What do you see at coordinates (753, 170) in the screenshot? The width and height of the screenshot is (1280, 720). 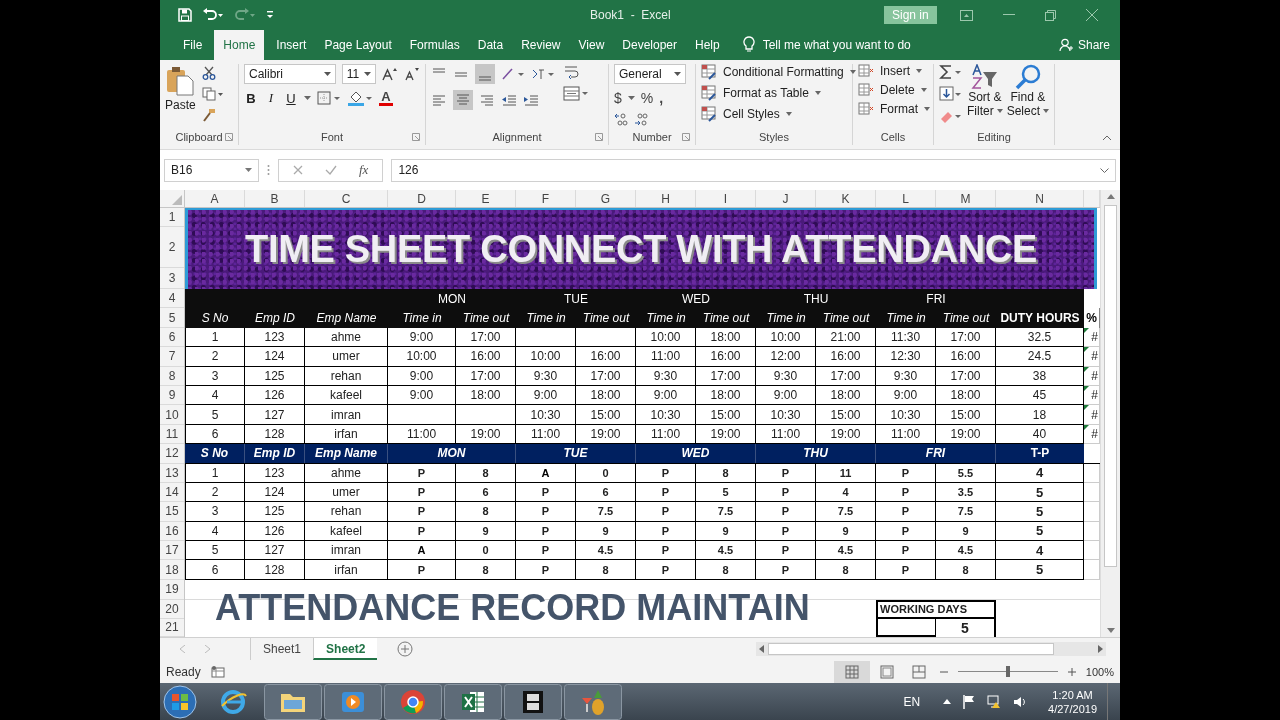 I see `formula-input: 126` at bounding box center [753, 170].